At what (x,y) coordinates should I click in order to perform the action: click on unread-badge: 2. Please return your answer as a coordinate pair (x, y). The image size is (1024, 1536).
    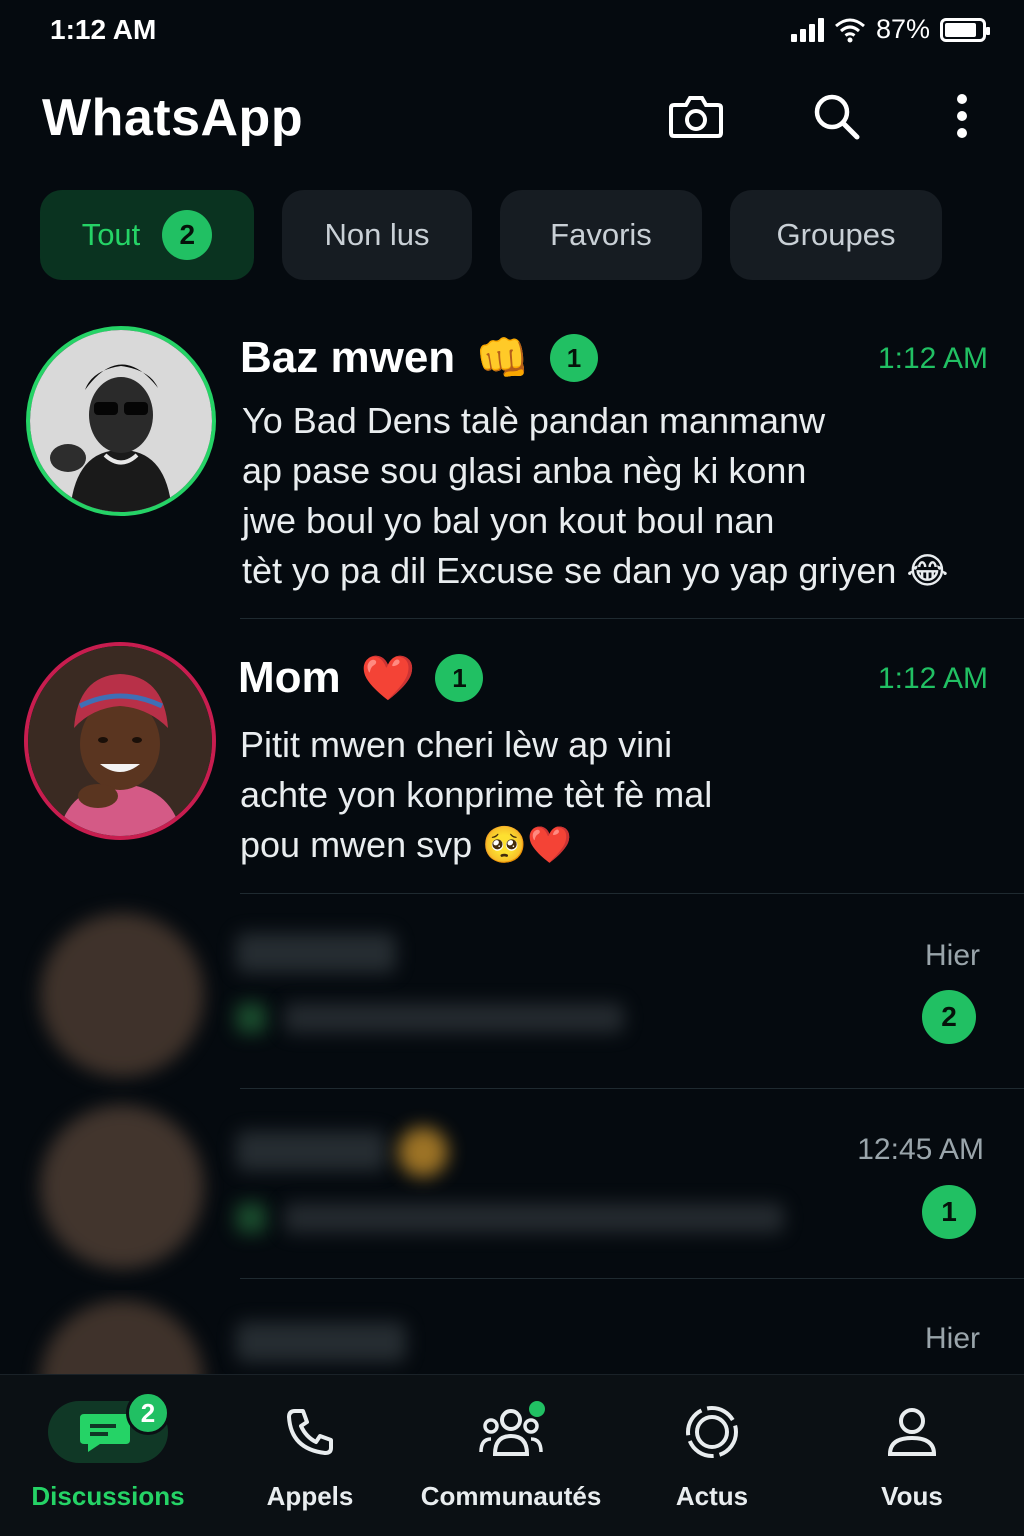
    Looking at the image, I should click on (949, 1017).